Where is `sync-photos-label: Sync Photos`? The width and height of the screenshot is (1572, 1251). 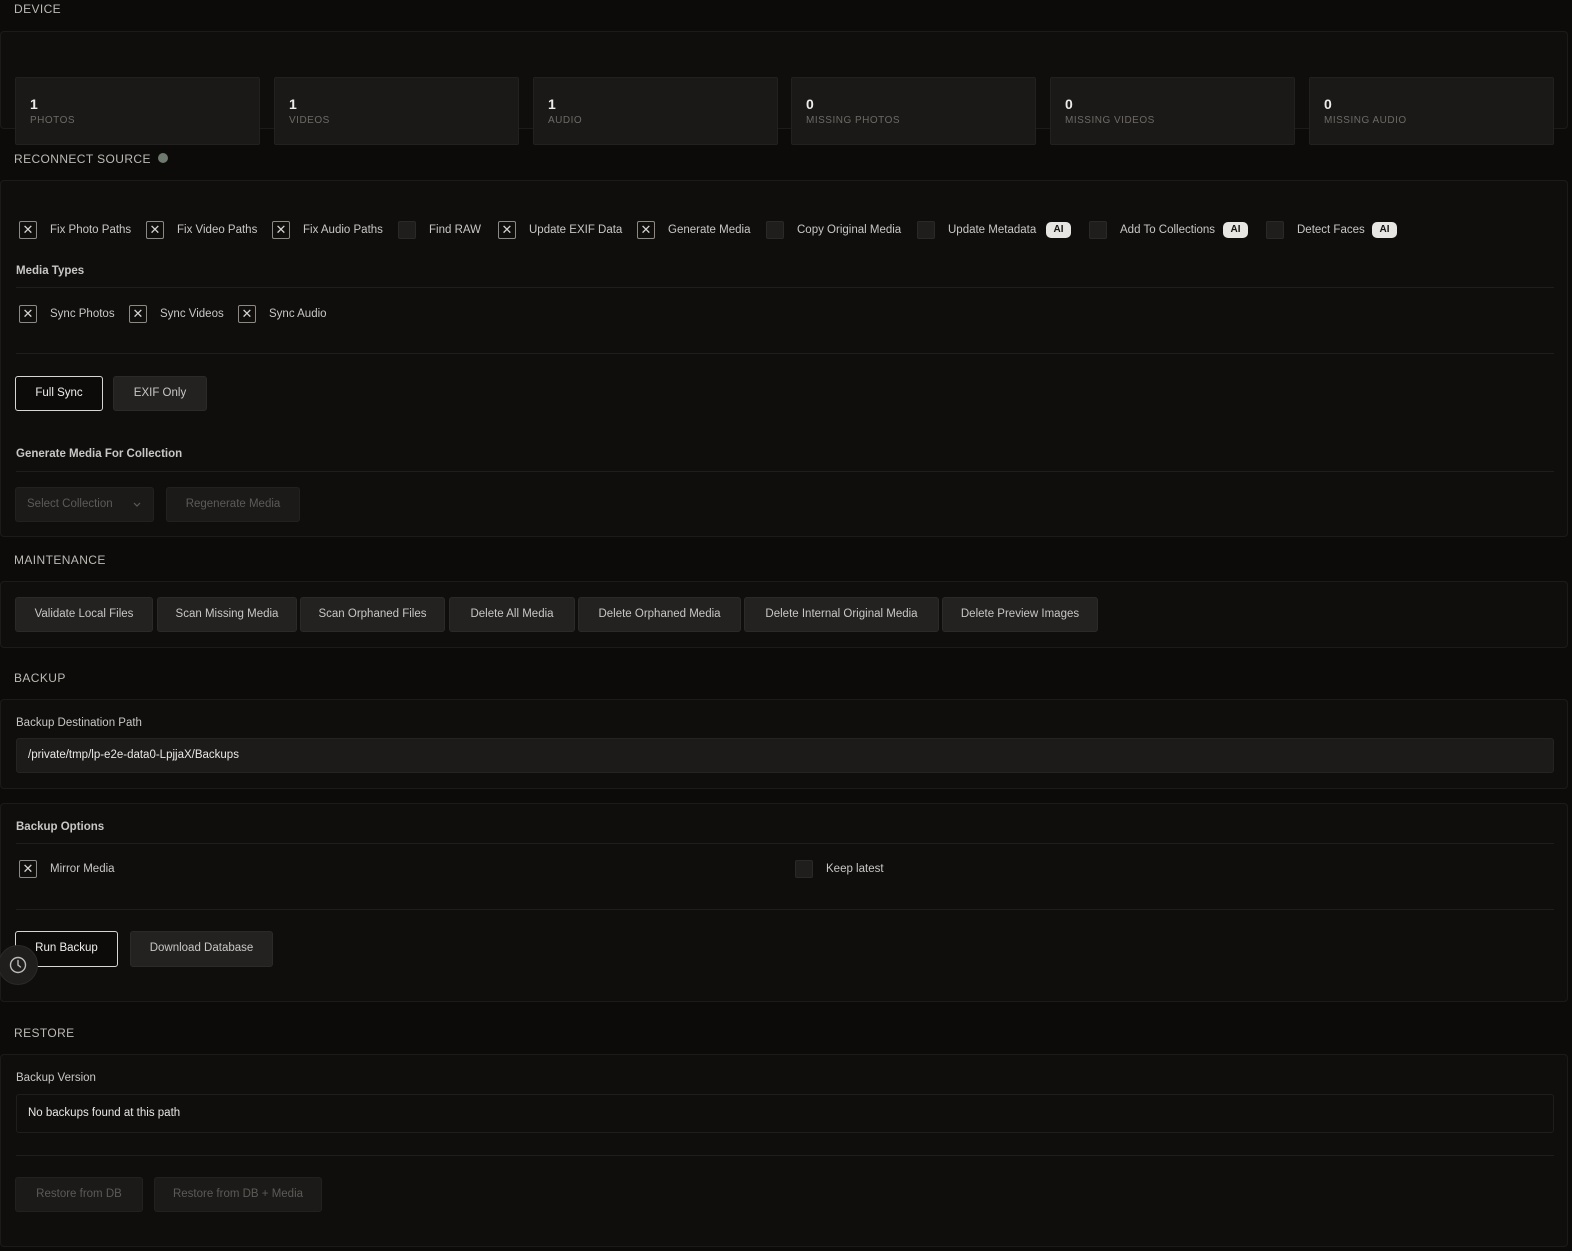
sync-photos-label: Sync Photos is located at coordinates (82, 314).